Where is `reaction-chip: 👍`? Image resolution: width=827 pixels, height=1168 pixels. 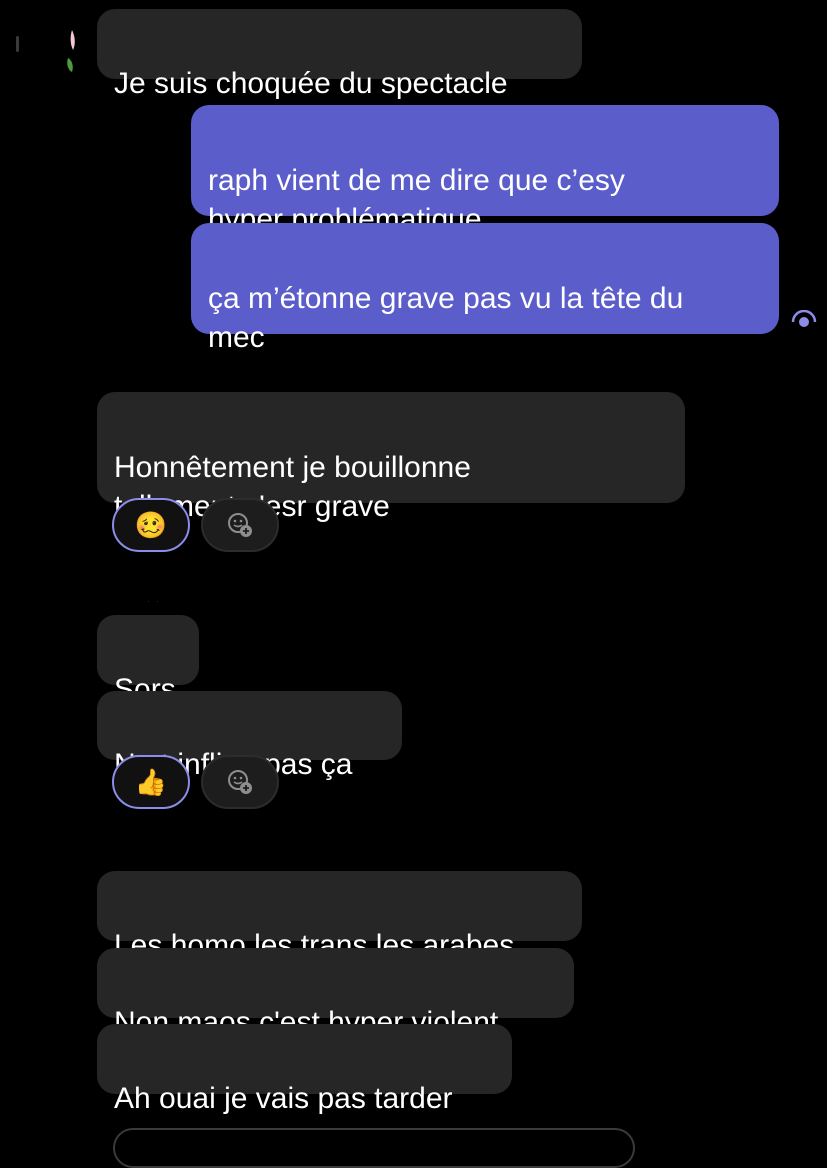 reaction-chip: 👍 is located at coordinates (151, 782).